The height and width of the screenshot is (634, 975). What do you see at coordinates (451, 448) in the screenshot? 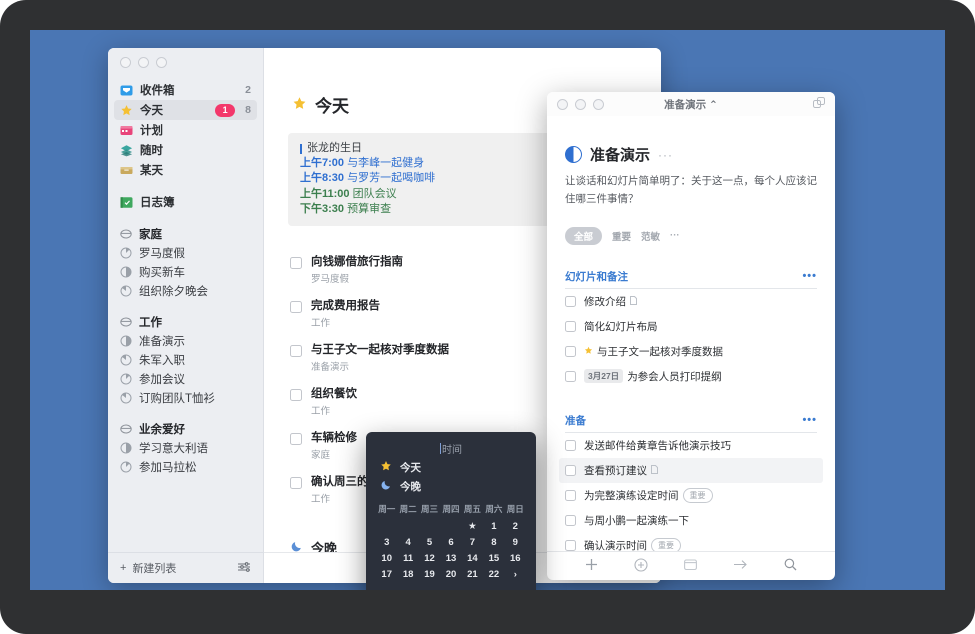
I see `date-search-field: 时间` at bounding box center [451, 448].